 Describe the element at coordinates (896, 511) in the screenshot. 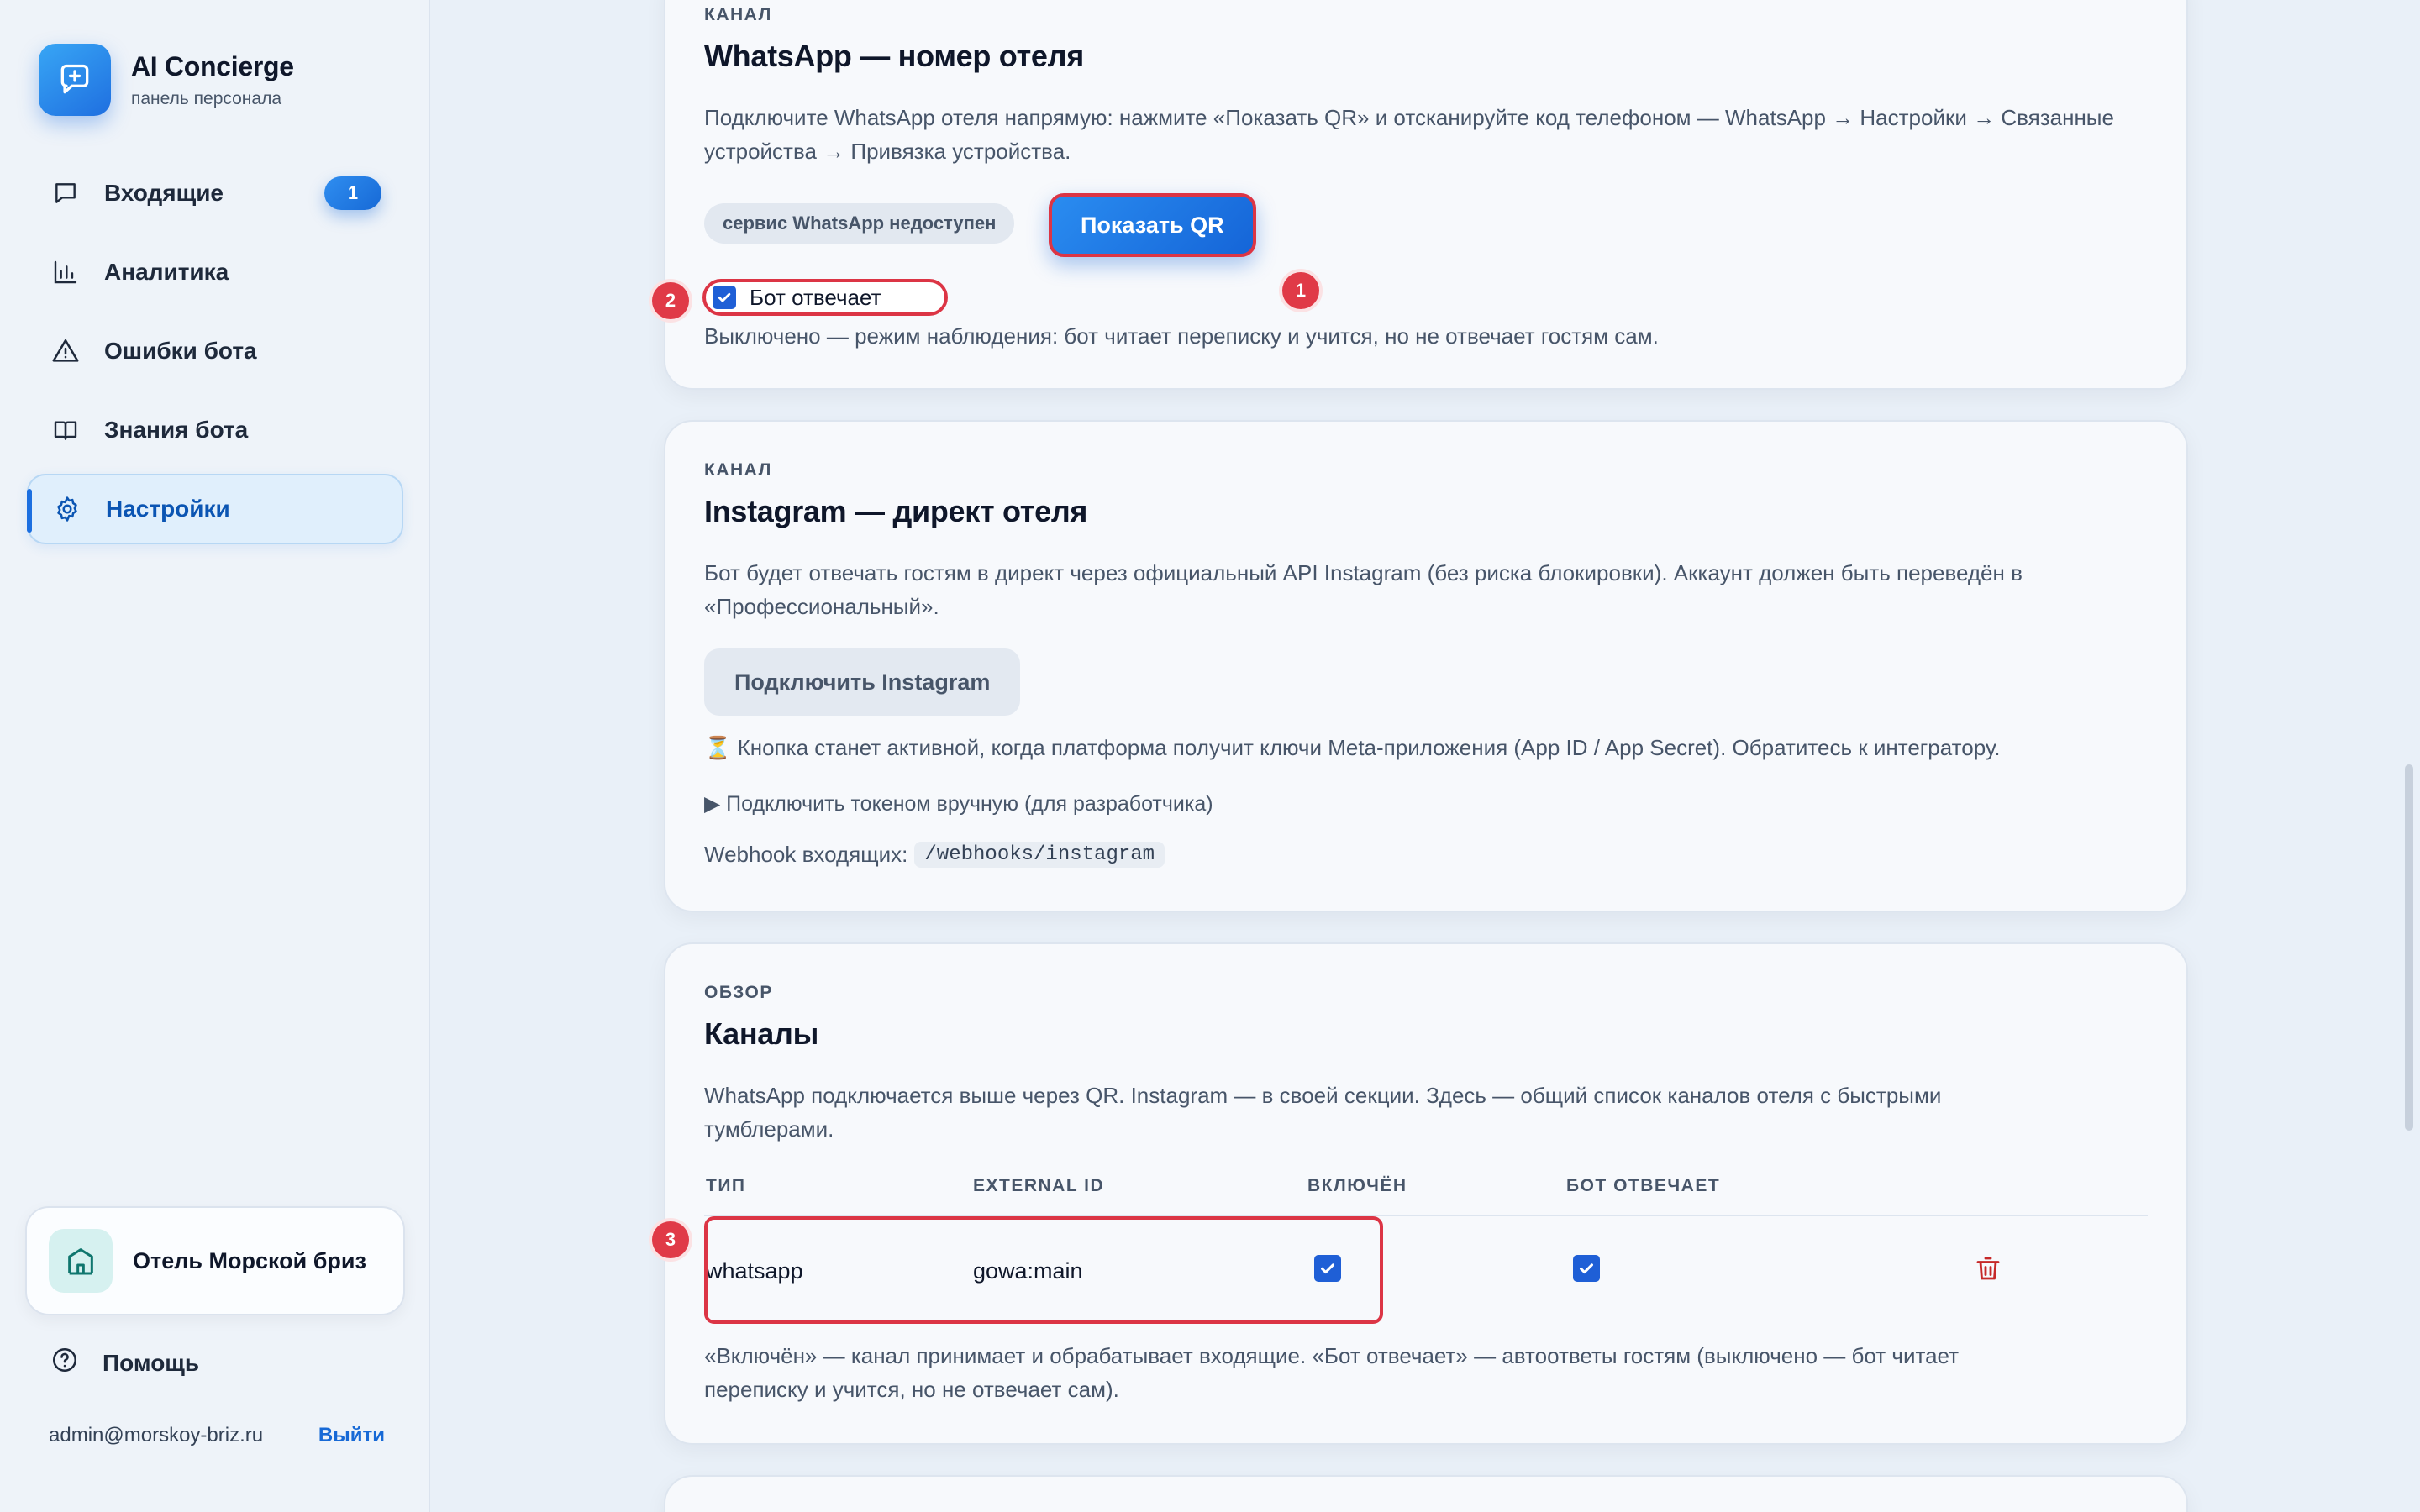

I see `section-title: Instagram — директ отеля` at that location.